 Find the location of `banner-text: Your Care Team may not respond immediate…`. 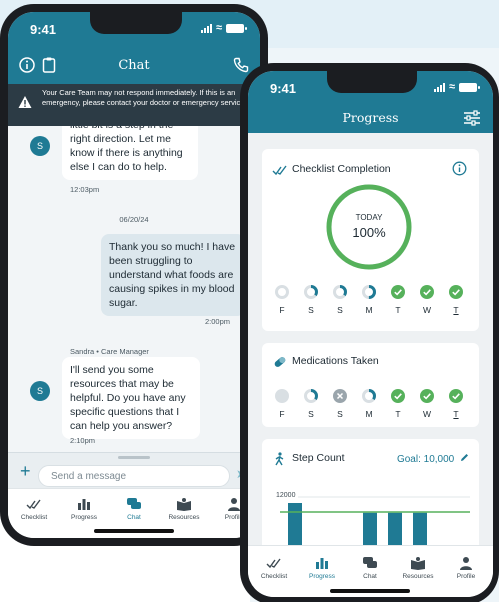

banner-text: Your Care Team may not respond immediate… is located at coordinates (146, 97).